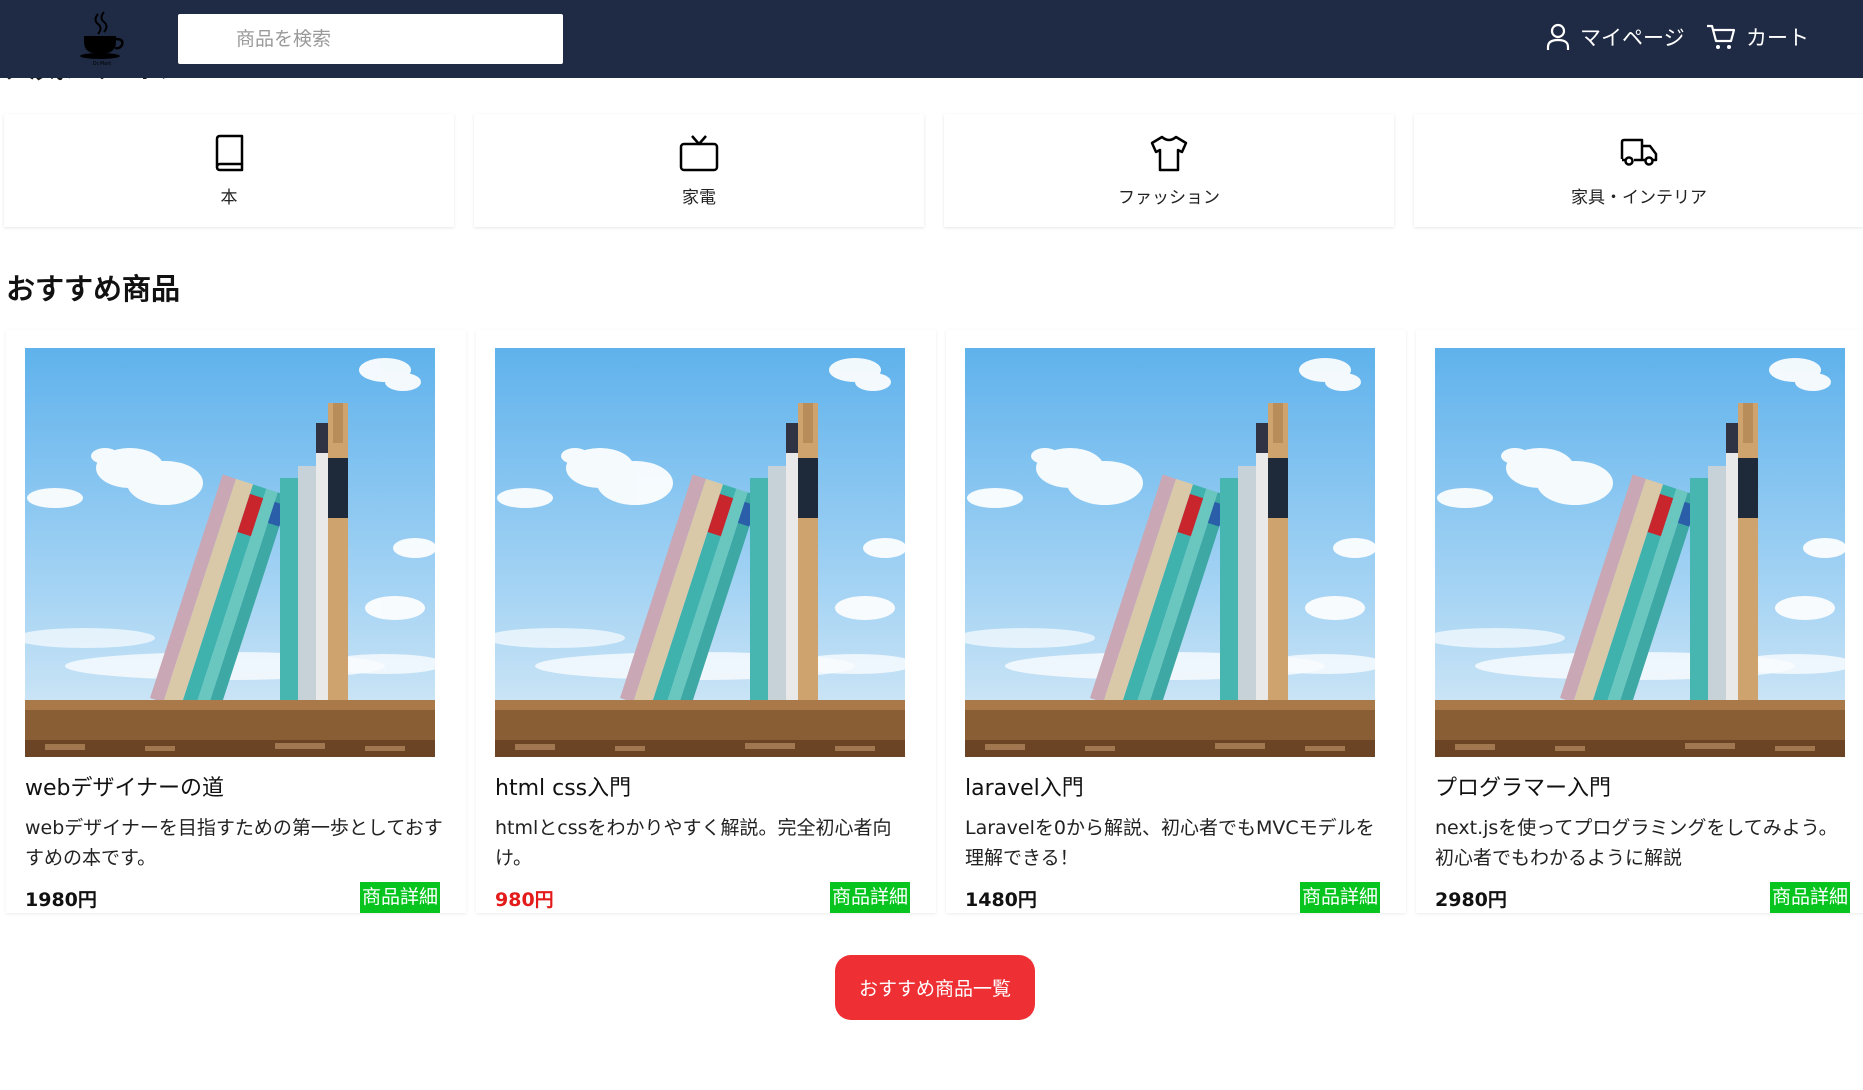  Describe the element at coordinates (370, 39) in the screenshot. I see `search-input` at that location.